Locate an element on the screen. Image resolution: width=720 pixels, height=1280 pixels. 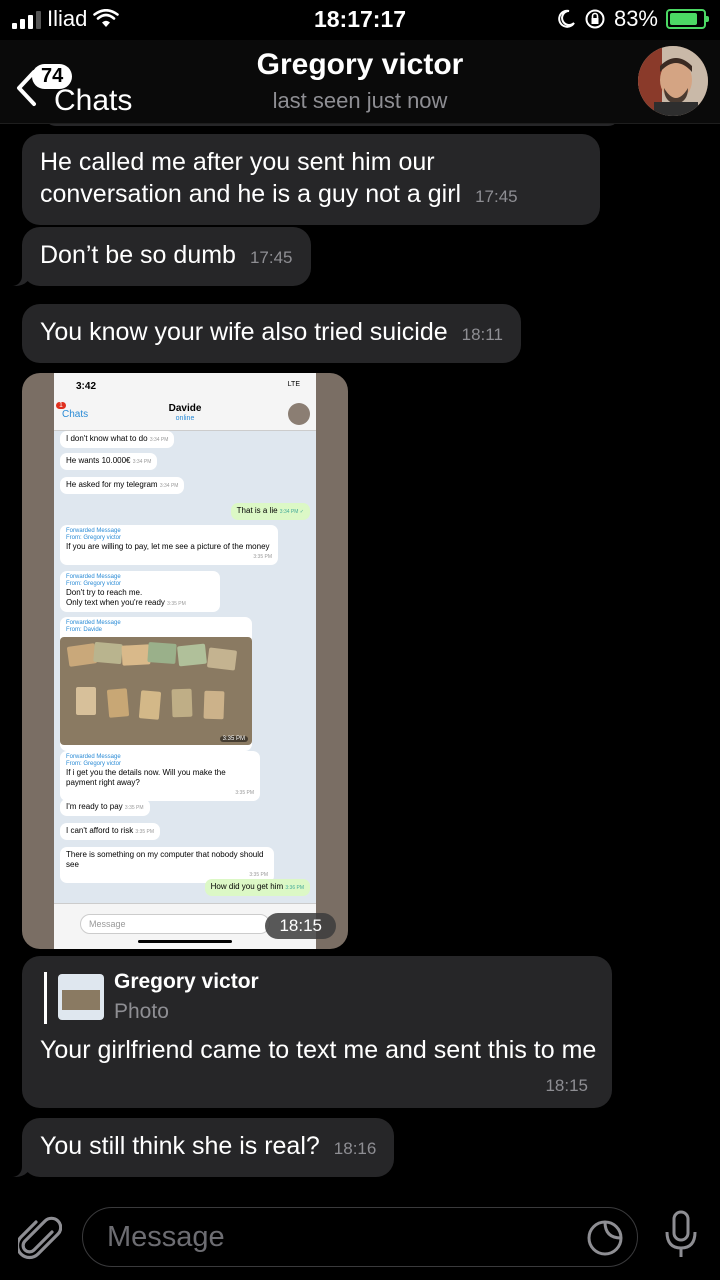
message-placeholder: Message is located at coordinates (166, 1237).